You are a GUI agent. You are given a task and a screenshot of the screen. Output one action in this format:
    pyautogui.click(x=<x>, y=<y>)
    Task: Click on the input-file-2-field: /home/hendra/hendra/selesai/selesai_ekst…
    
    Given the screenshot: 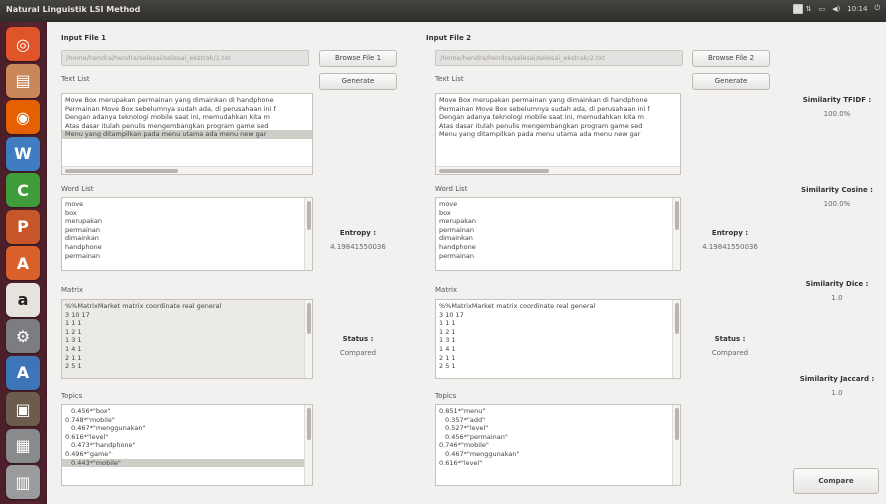 What is the action you would take?
    pyautogui.click(x=559, y=58)
    